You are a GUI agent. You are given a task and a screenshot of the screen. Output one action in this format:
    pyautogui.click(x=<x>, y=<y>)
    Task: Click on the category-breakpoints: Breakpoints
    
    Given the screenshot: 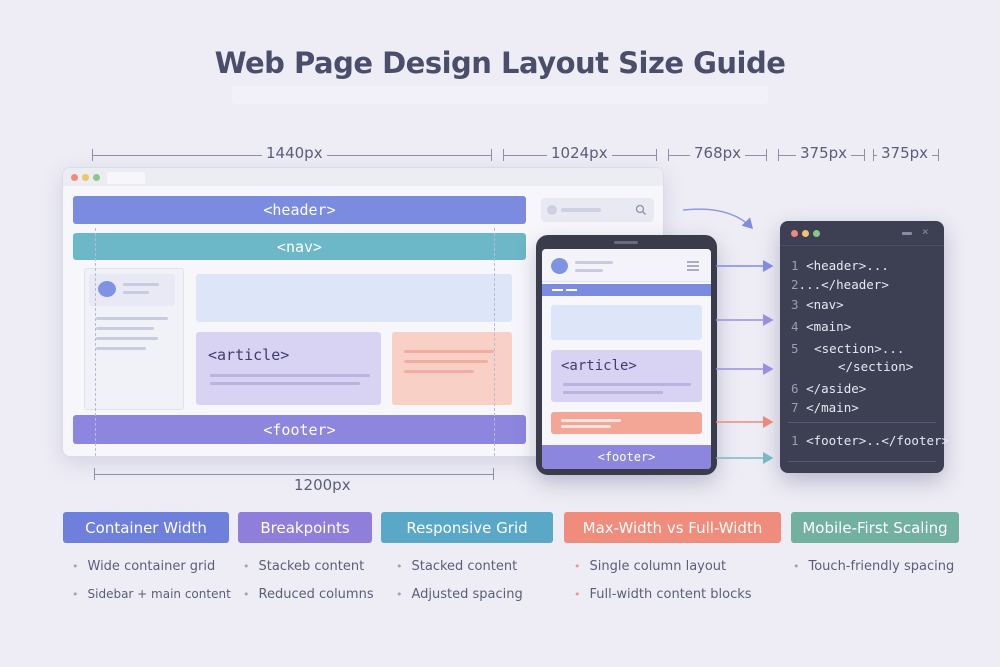 What is the action you would take?
    pyautogui.click(x=305, y=527)
    